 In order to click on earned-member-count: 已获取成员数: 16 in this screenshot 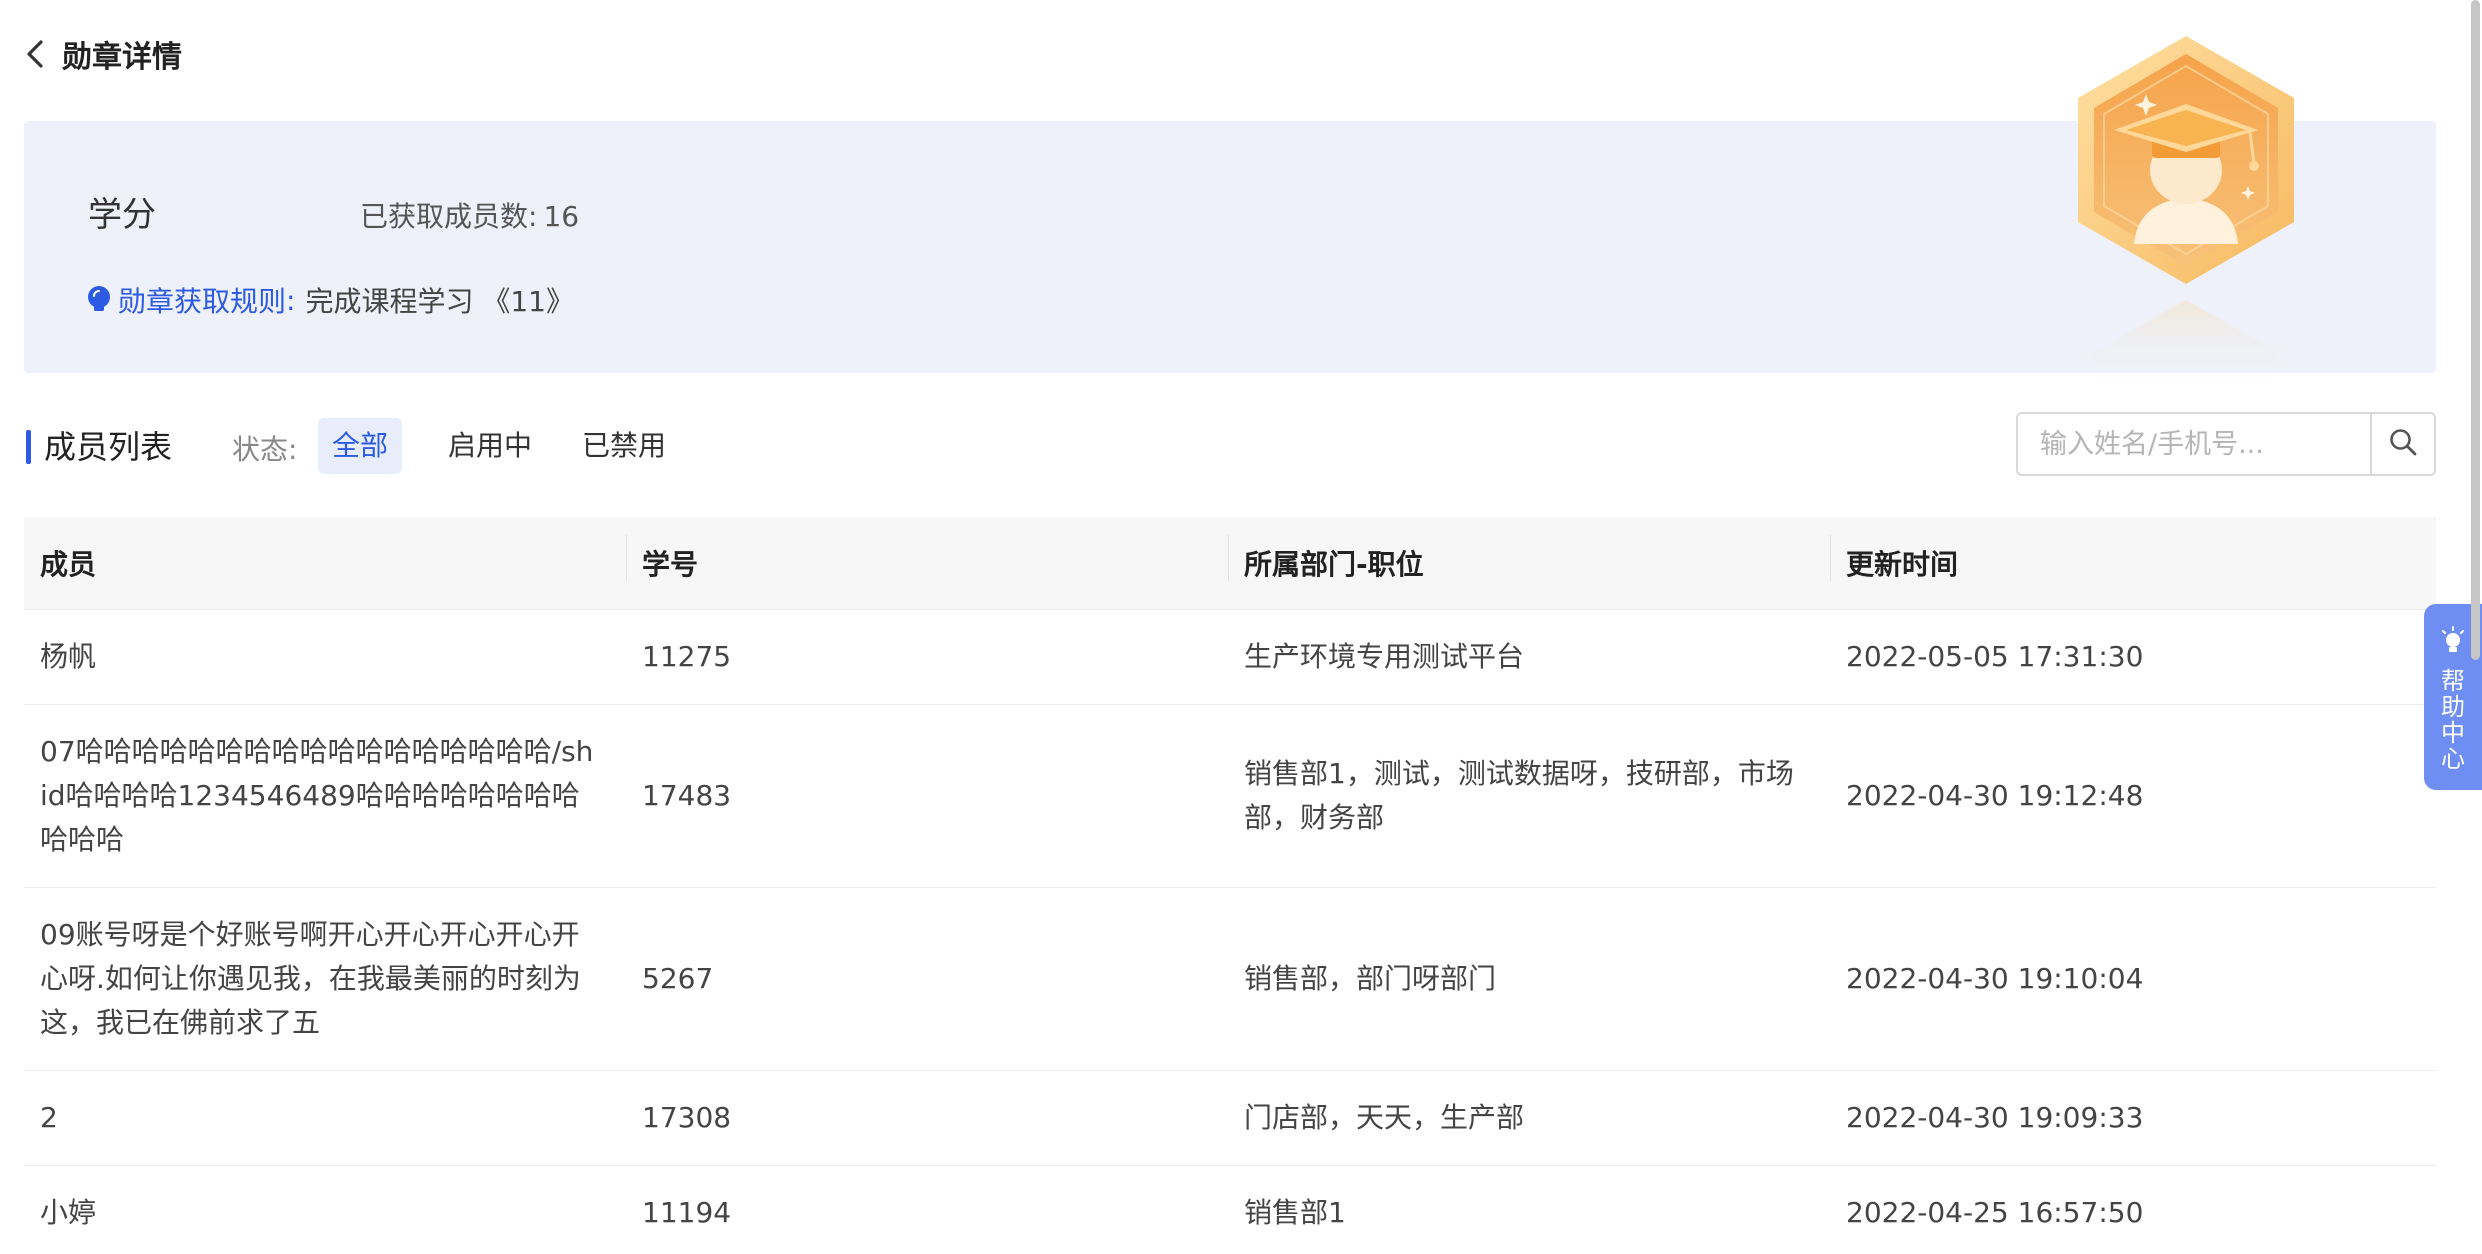, I will do `click(469, 215)`.